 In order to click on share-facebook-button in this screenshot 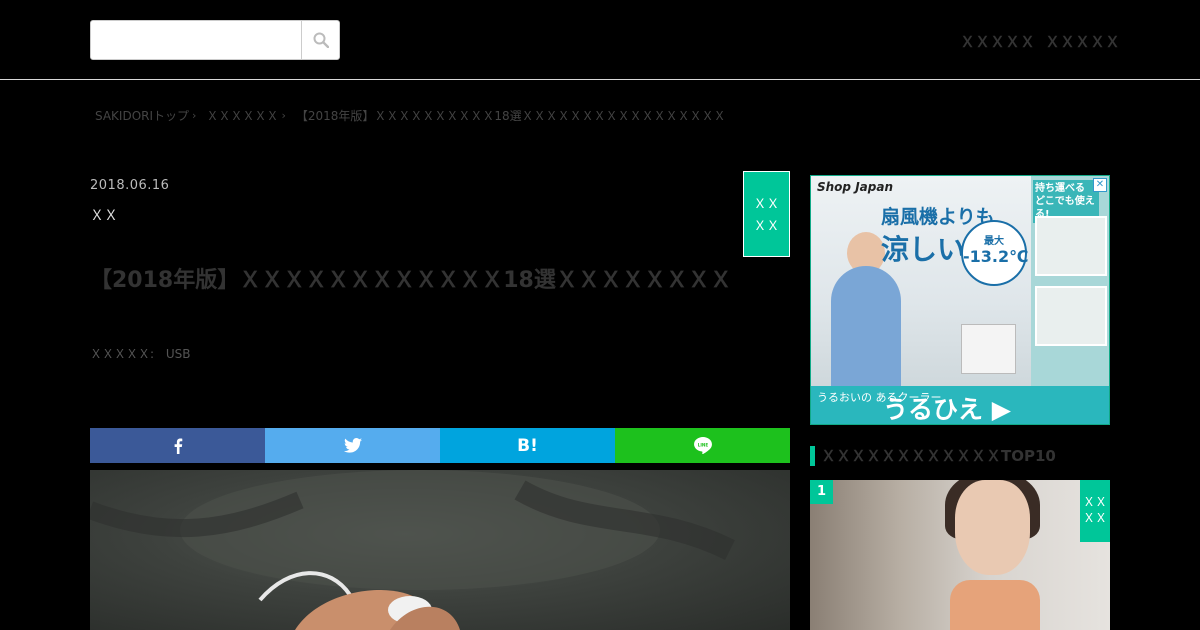, I will do `click(177, 445)`.